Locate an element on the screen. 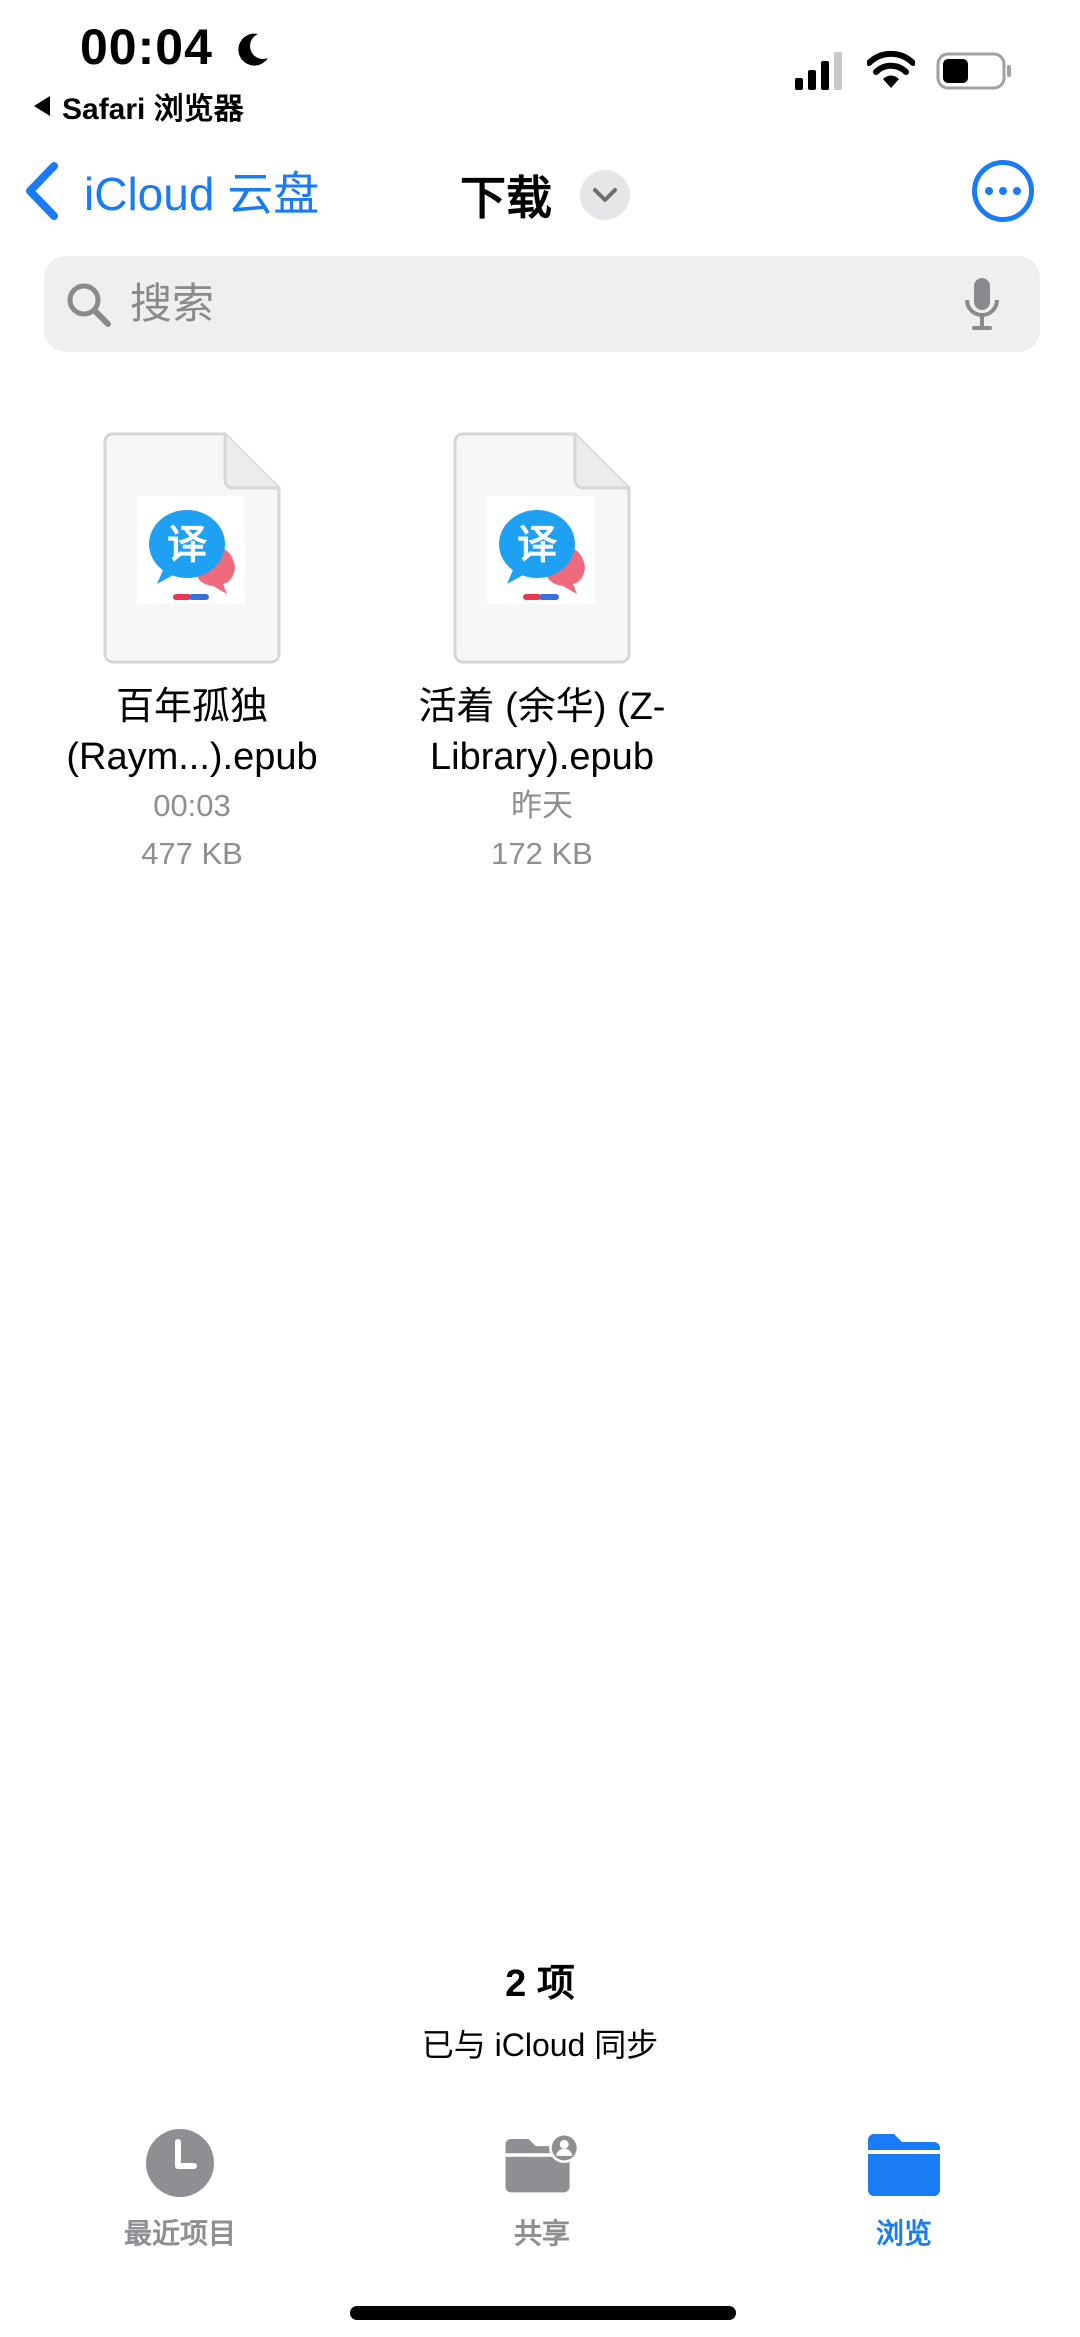  tab-browse: 浏览 is located at coordinates (904, 2190).